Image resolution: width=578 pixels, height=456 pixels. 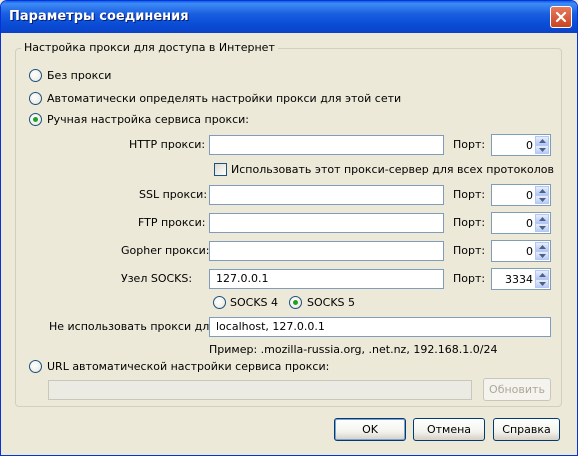 I want to click on radio-socks4-label: SOCKS 4, so click(x=254, y=302).